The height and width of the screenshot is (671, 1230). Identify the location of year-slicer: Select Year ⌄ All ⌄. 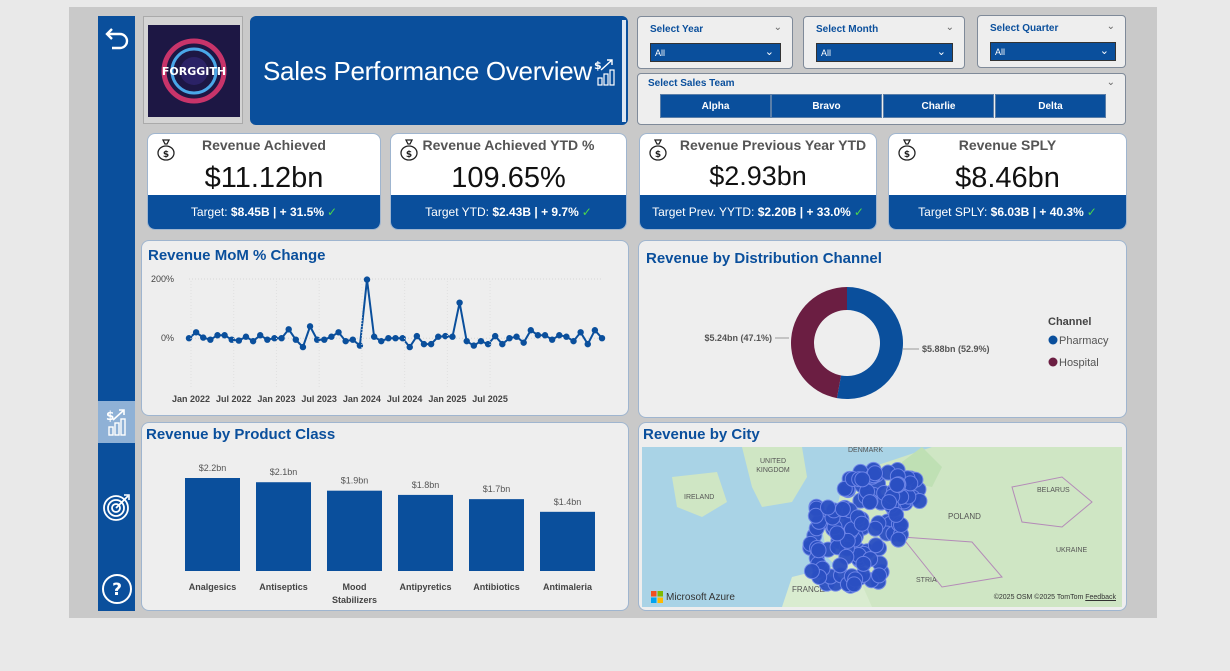
(715, 42).